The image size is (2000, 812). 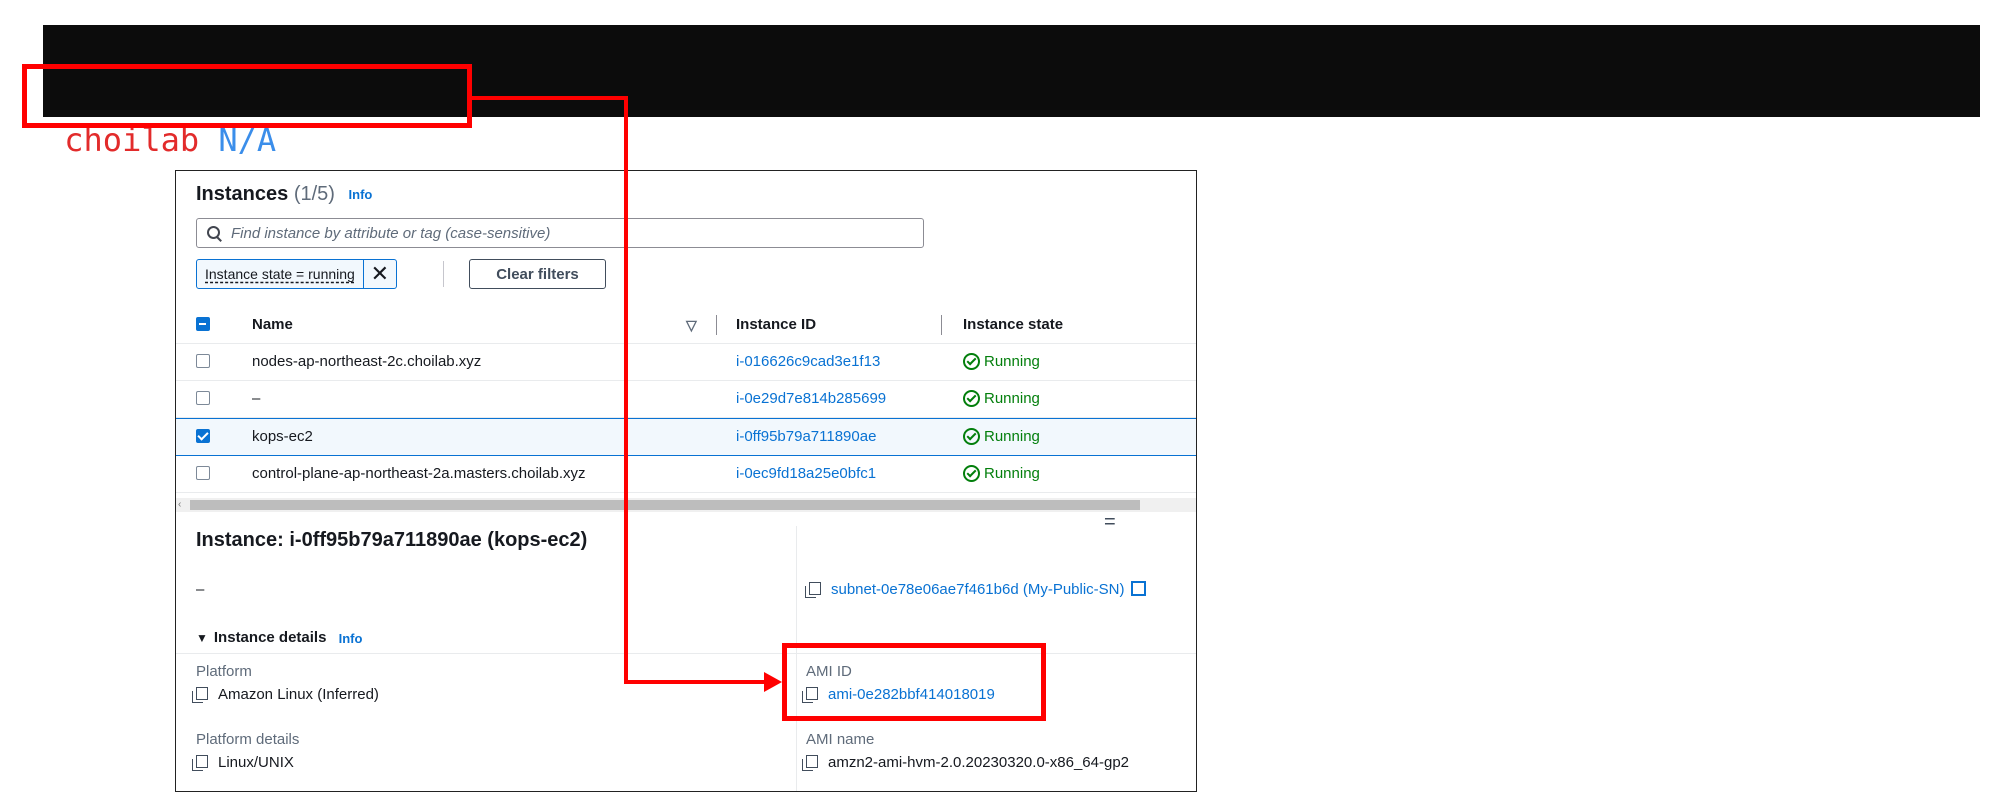 What do you see at coordinates (806, 474) in the screenshot?
I see `instance-id-link: i-0ec9fd18a25e0bfc1` at bounding box center [806, 474].